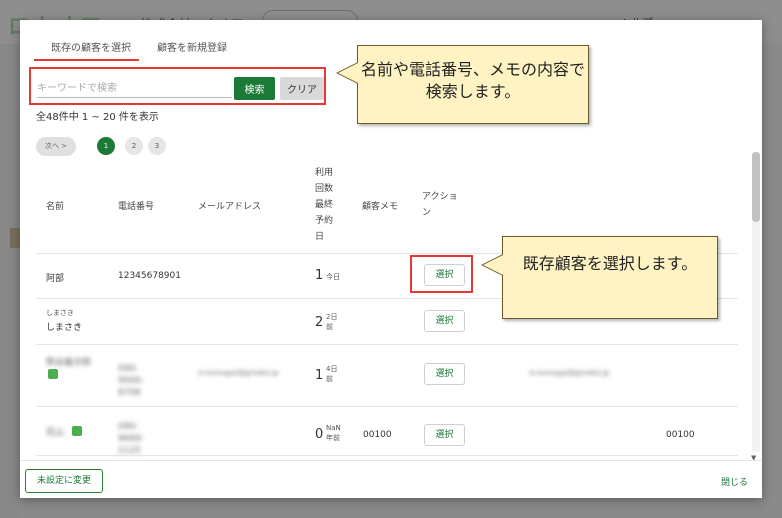  I want to click on column-header-usage: 利用回数最終予約日, so click(324, 205).